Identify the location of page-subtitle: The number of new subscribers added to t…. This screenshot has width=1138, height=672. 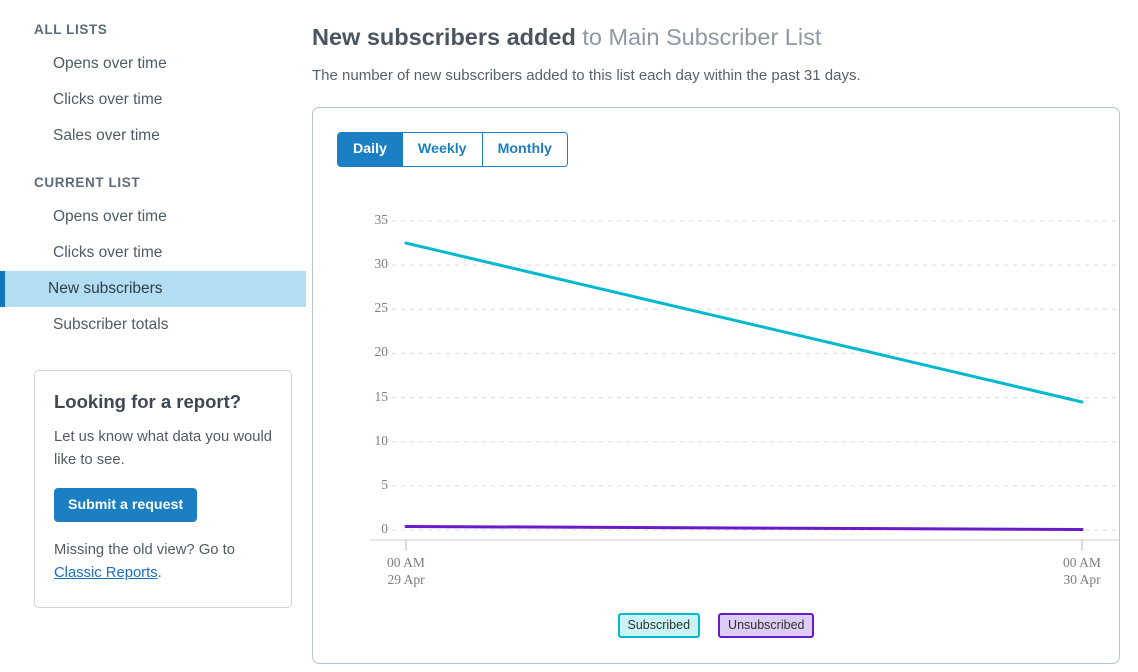
(586, 75).